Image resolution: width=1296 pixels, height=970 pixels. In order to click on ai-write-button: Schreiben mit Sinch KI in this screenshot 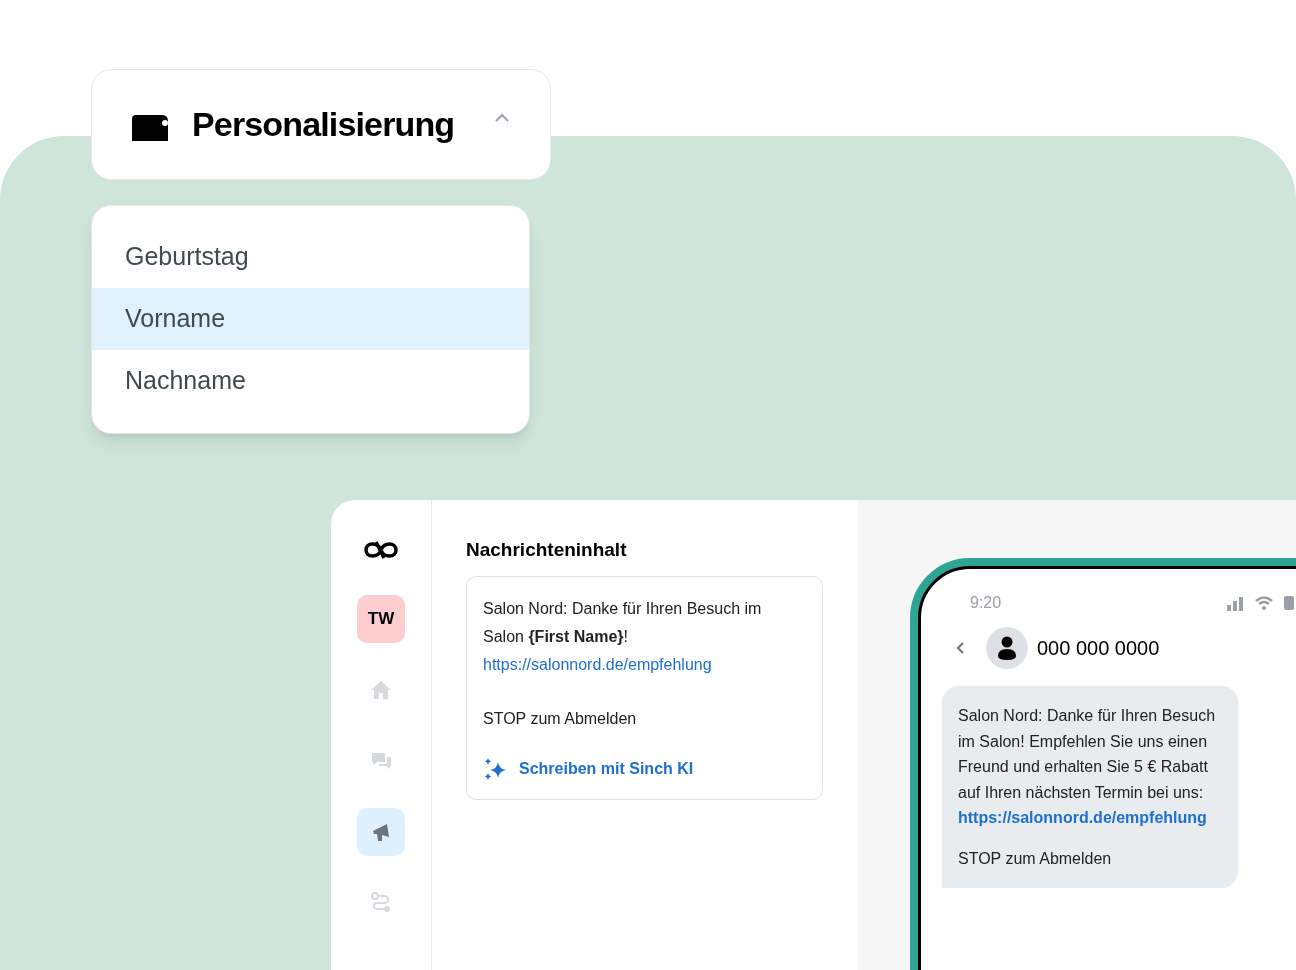, I will do `click(588, 768)`.